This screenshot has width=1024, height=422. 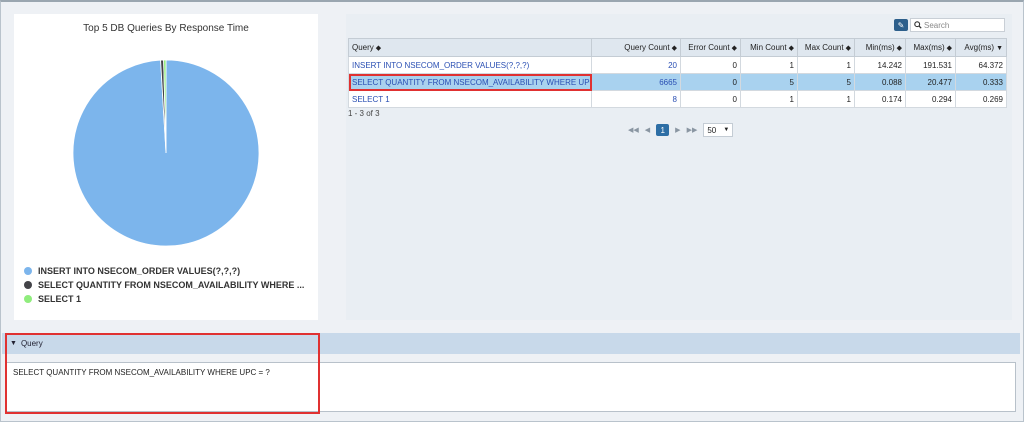 What do you see at coordinates (164, 299) in the screenshot?
I see `legend-item: SELECT 1` at bounding box center [164, 299].